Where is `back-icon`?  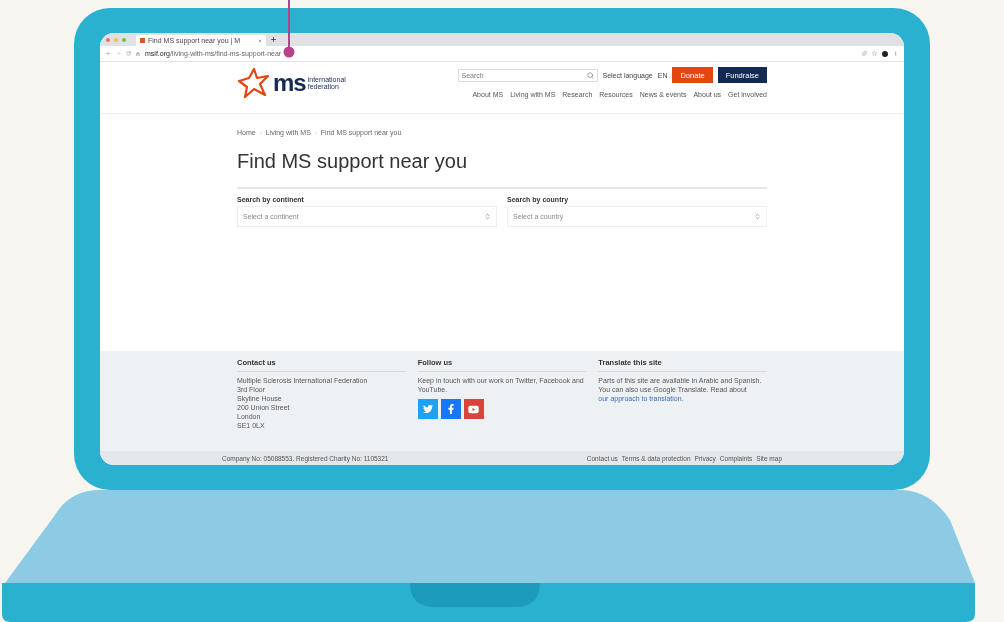 back-icon is located at coordinates (108, 53).